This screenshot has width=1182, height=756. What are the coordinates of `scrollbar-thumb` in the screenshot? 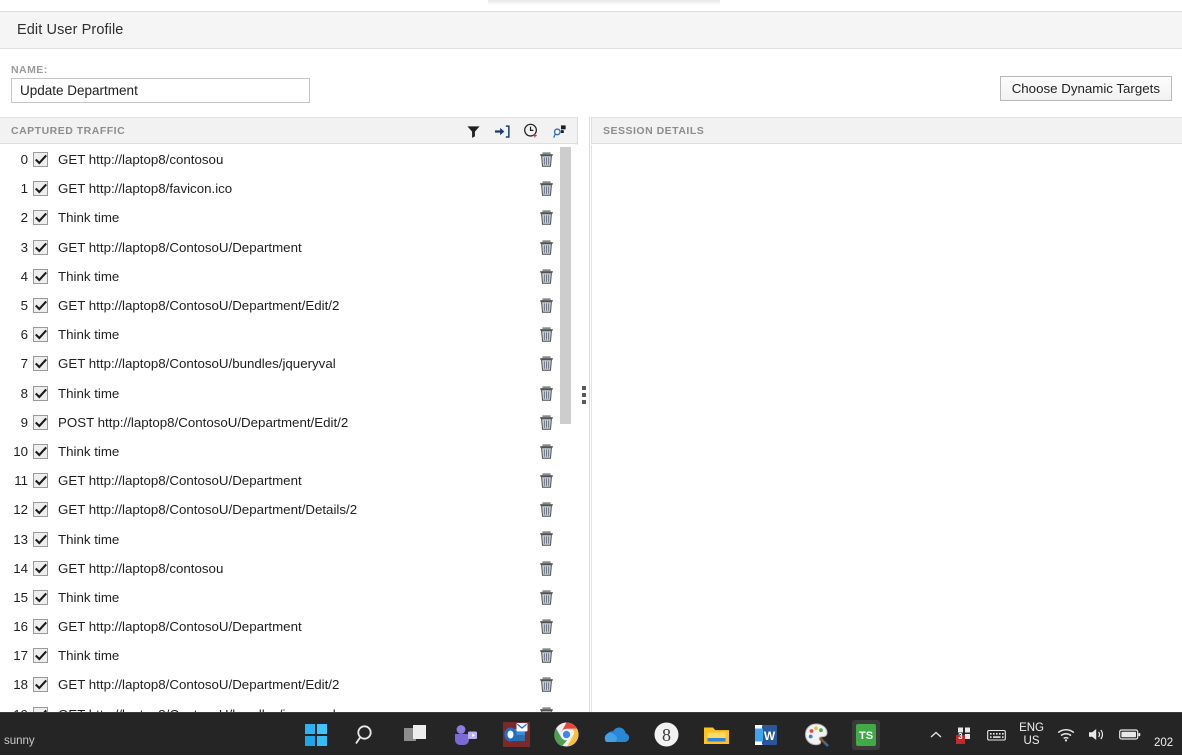 It's located at (565, 285).